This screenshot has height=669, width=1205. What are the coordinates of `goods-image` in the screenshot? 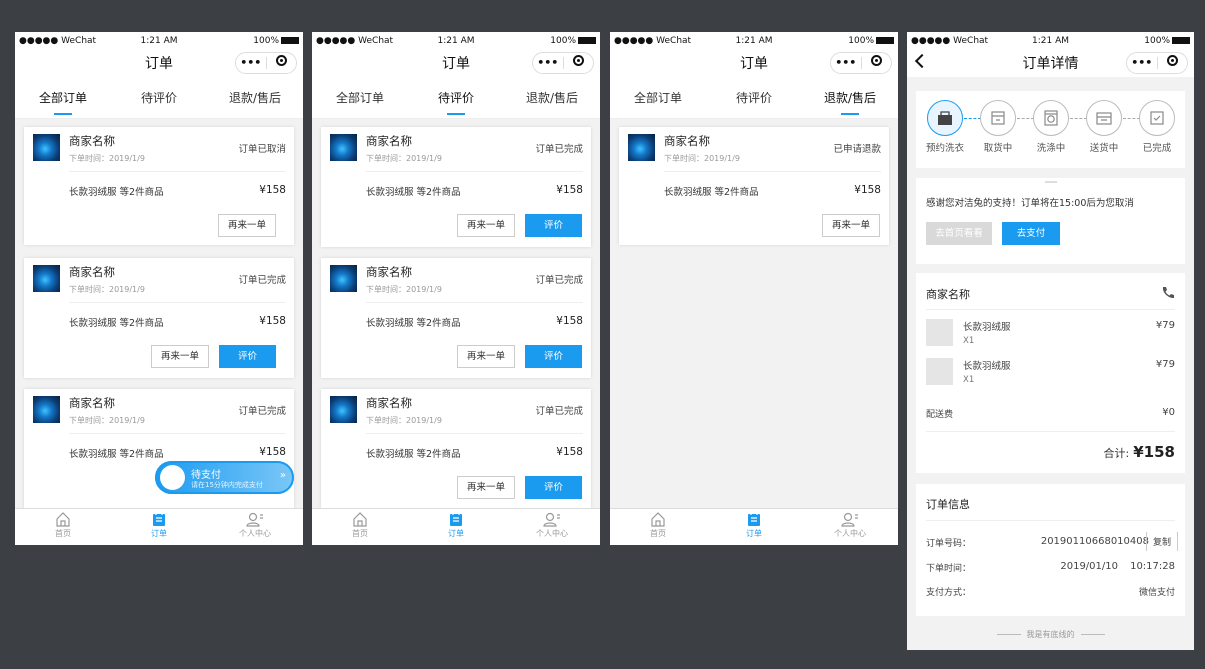 It's located at (939, 332).